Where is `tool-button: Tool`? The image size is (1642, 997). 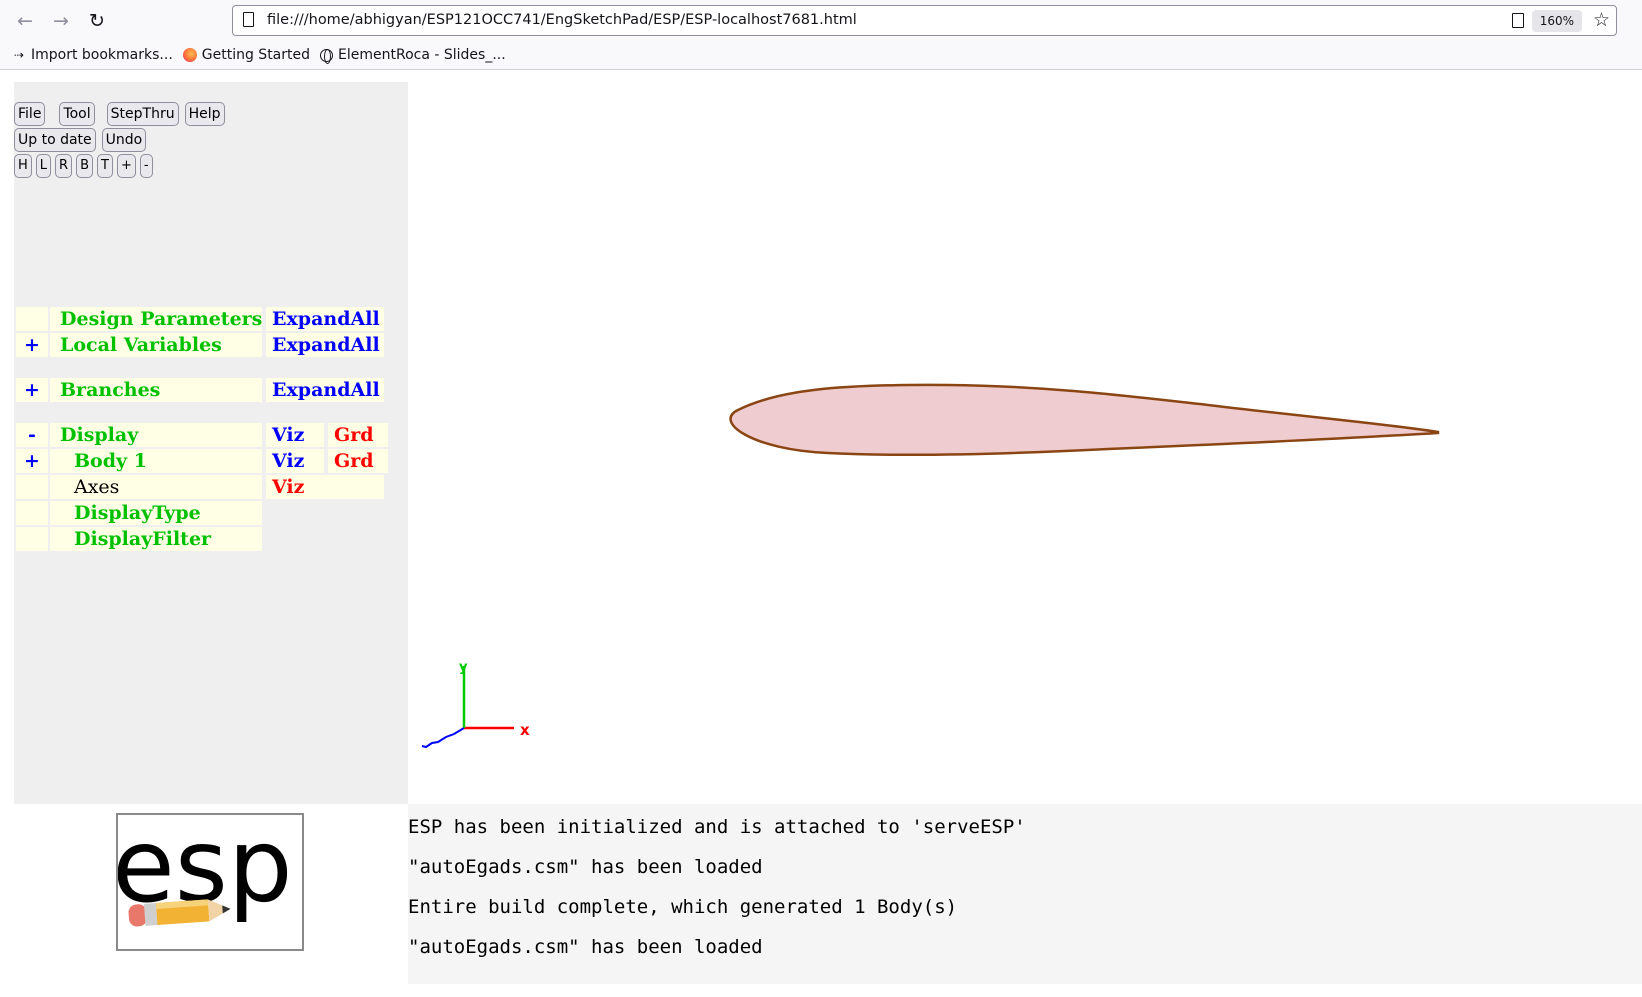
tool-button: Tool is located at coordinates (77, 114).